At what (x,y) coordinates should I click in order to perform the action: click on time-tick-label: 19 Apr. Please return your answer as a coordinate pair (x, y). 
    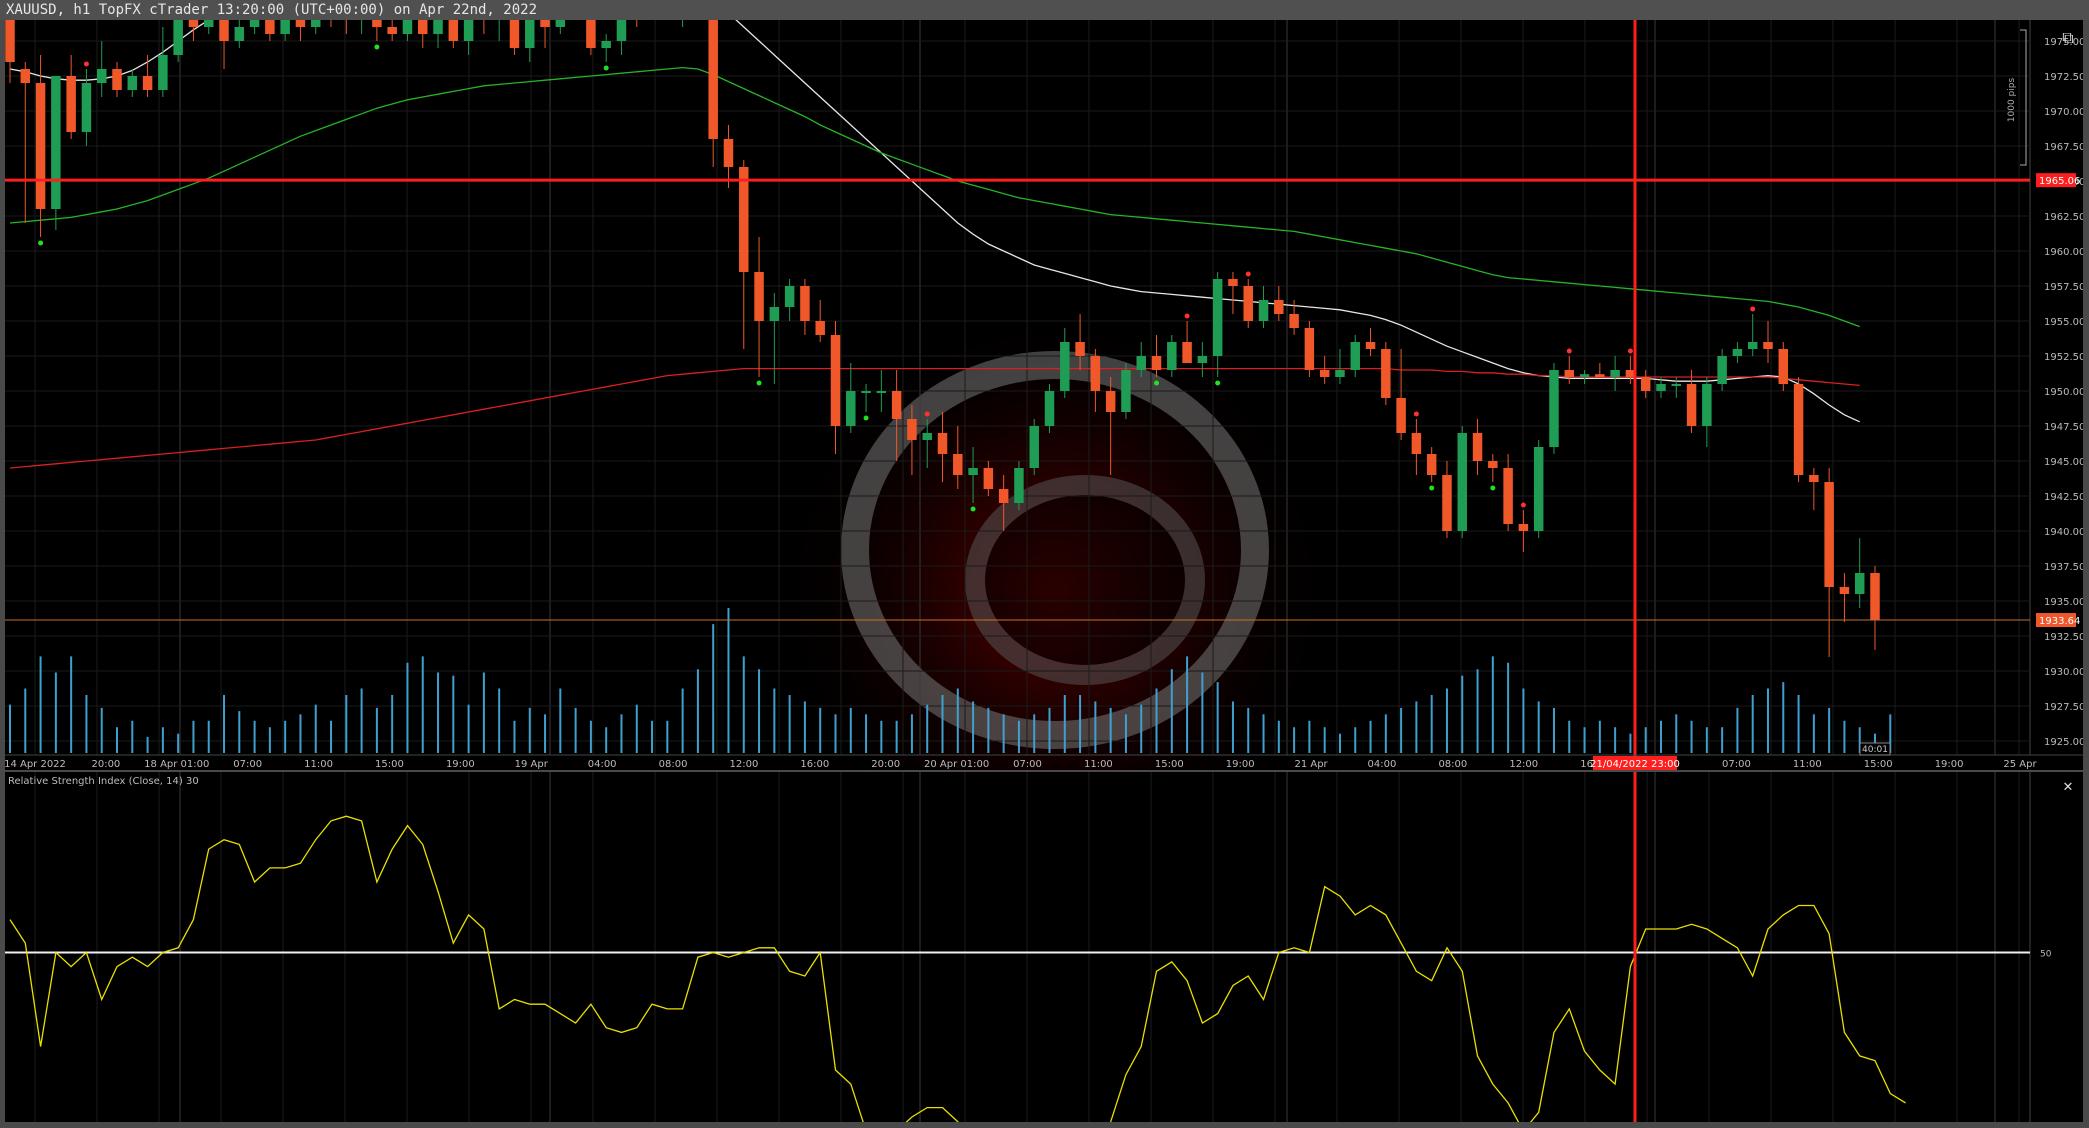
    Looking at the image, I should click on (532, 764).